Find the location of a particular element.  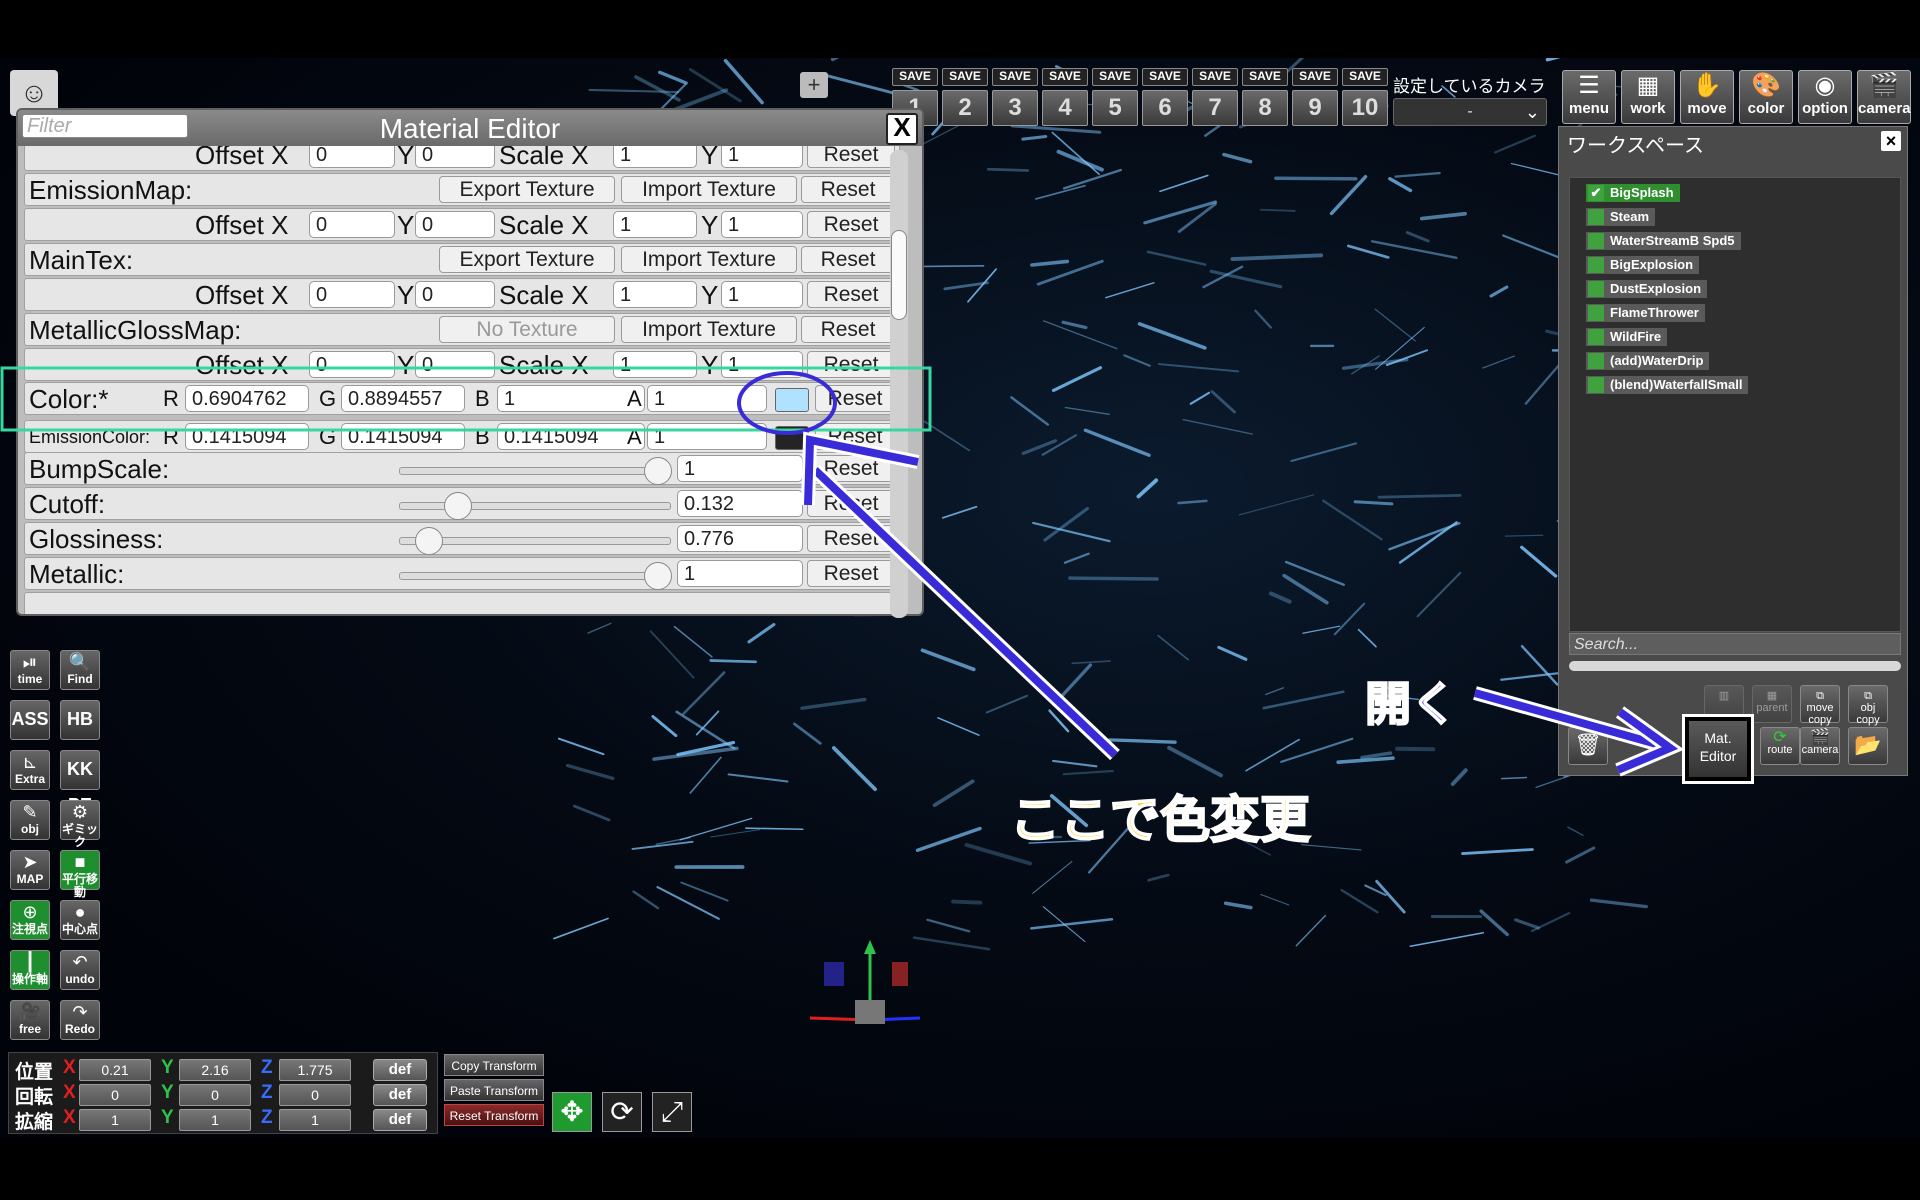

open-annotation: 開く is located at coordinates (1411, 704).